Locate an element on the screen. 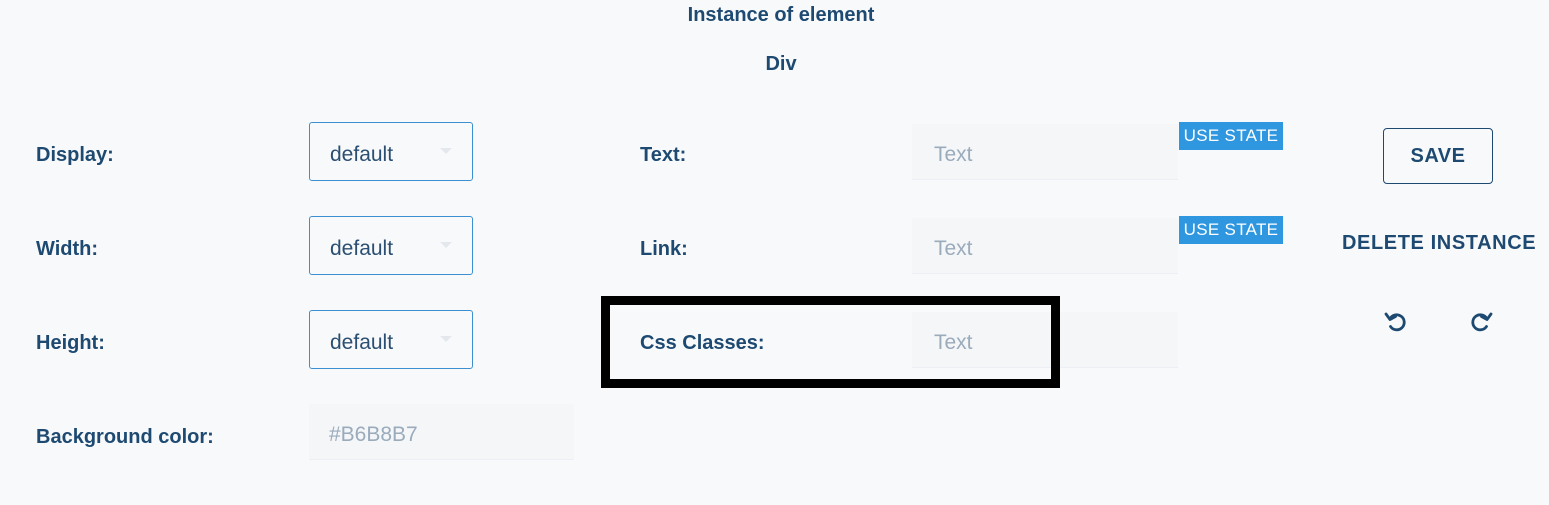 Image resolution: width=1549 pixels, height=505 pixels. height-select: default is located at coordinates (391, 339).